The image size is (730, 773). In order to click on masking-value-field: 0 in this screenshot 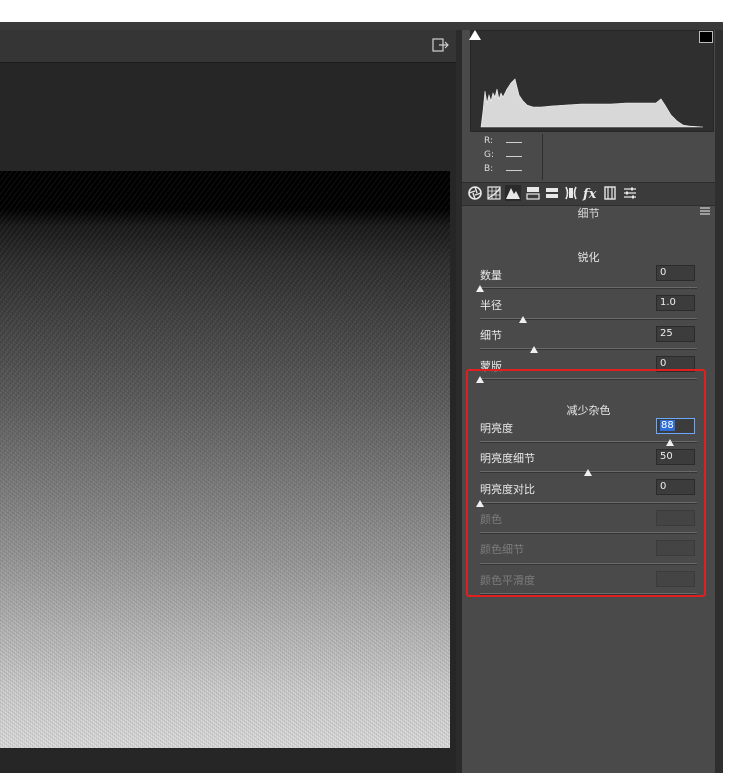, I will do `click(675, 364)`.